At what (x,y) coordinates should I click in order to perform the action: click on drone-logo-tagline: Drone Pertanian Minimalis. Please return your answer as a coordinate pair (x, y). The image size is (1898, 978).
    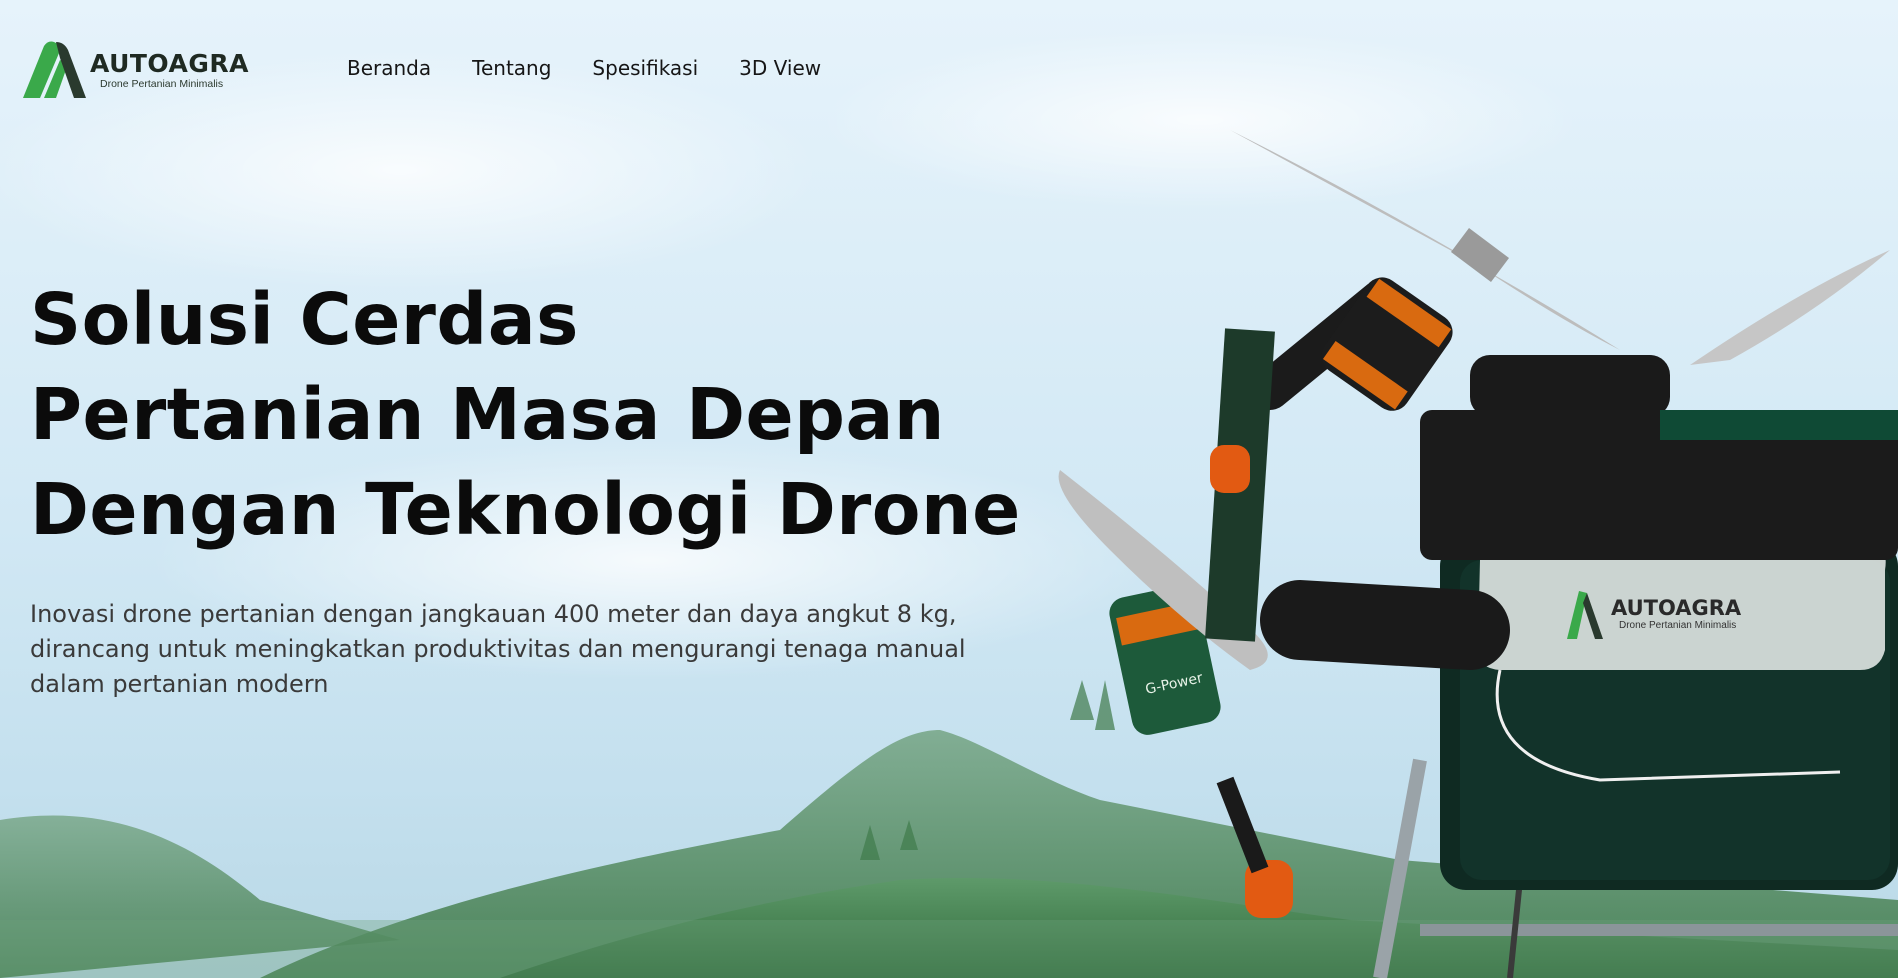
    Looking at the image, I should click on (1678, 625).